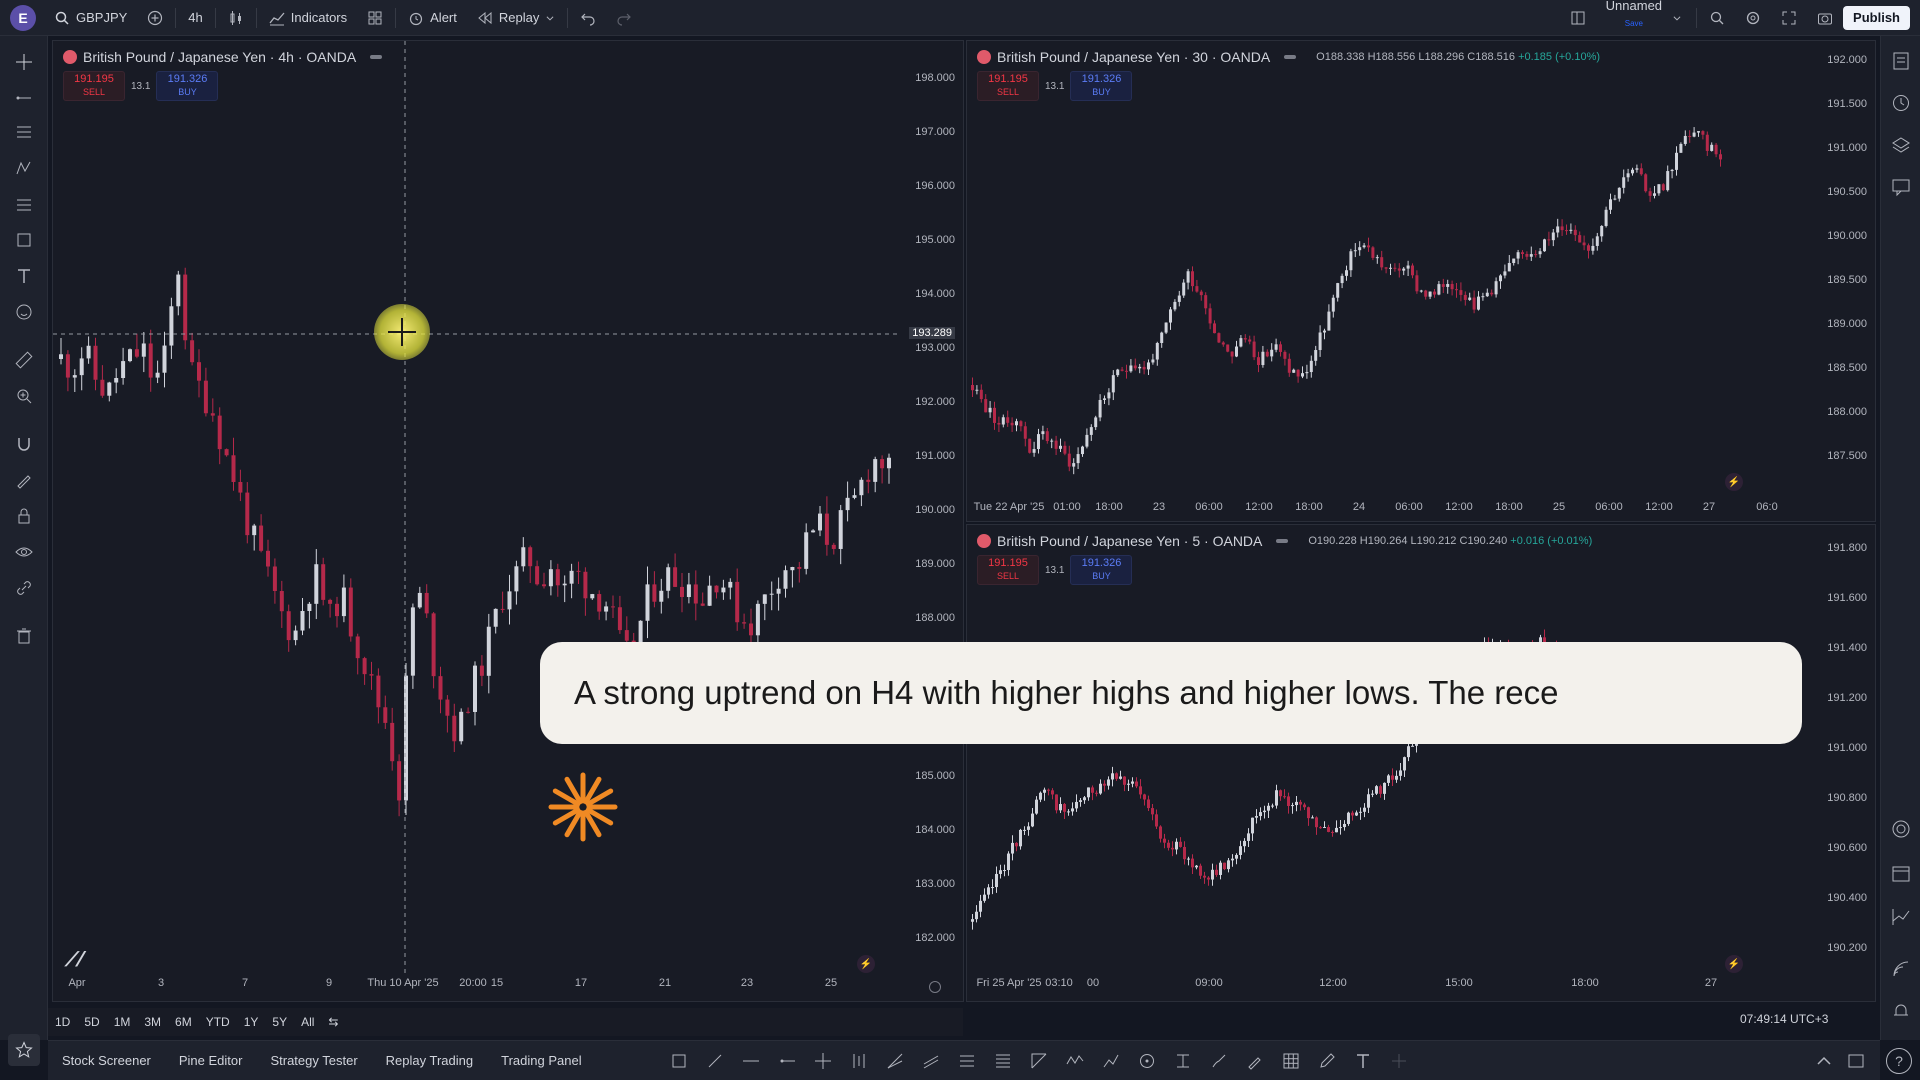 Image resolution: width=1920 pixels, height=1080 pixels. I want to click on horizontal-ray-icon, so click(787, 1061).